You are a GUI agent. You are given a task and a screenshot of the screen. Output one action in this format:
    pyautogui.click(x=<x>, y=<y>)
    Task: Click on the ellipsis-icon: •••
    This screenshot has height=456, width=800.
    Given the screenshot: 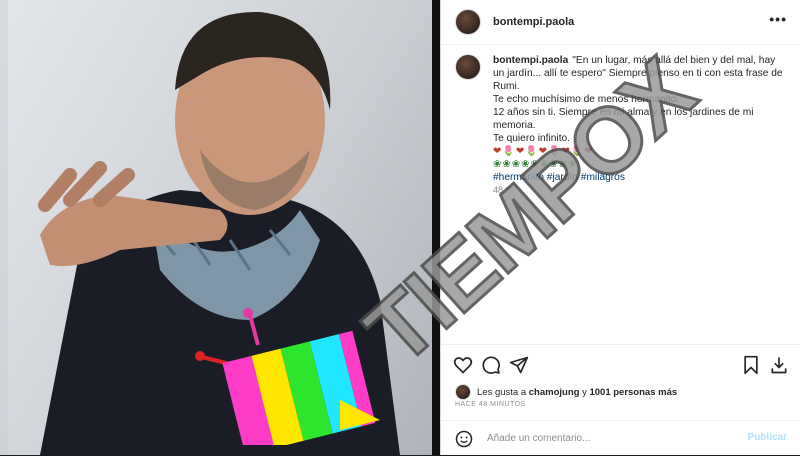 What is the action you would take?
    pyautogui.click(x=778, y=19)
    